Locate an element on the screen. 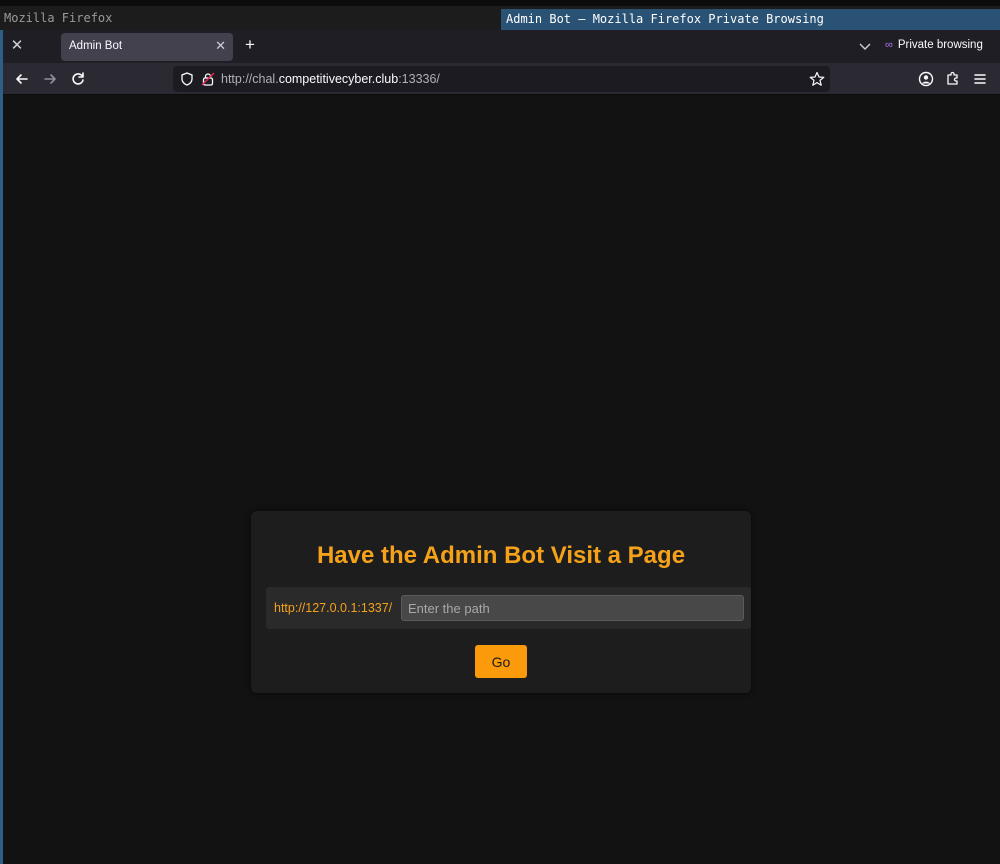  path-input is located at coordinates (572, 608).